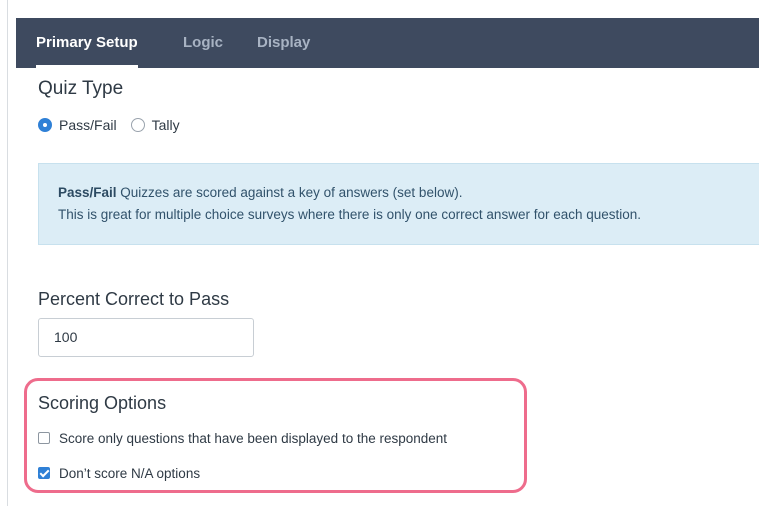 The width and height of the screenshot is (759, 506). Describe the element at coordinates (44, 438) in the screenshot. I see `score-displayed-only-checkbox` at that location.